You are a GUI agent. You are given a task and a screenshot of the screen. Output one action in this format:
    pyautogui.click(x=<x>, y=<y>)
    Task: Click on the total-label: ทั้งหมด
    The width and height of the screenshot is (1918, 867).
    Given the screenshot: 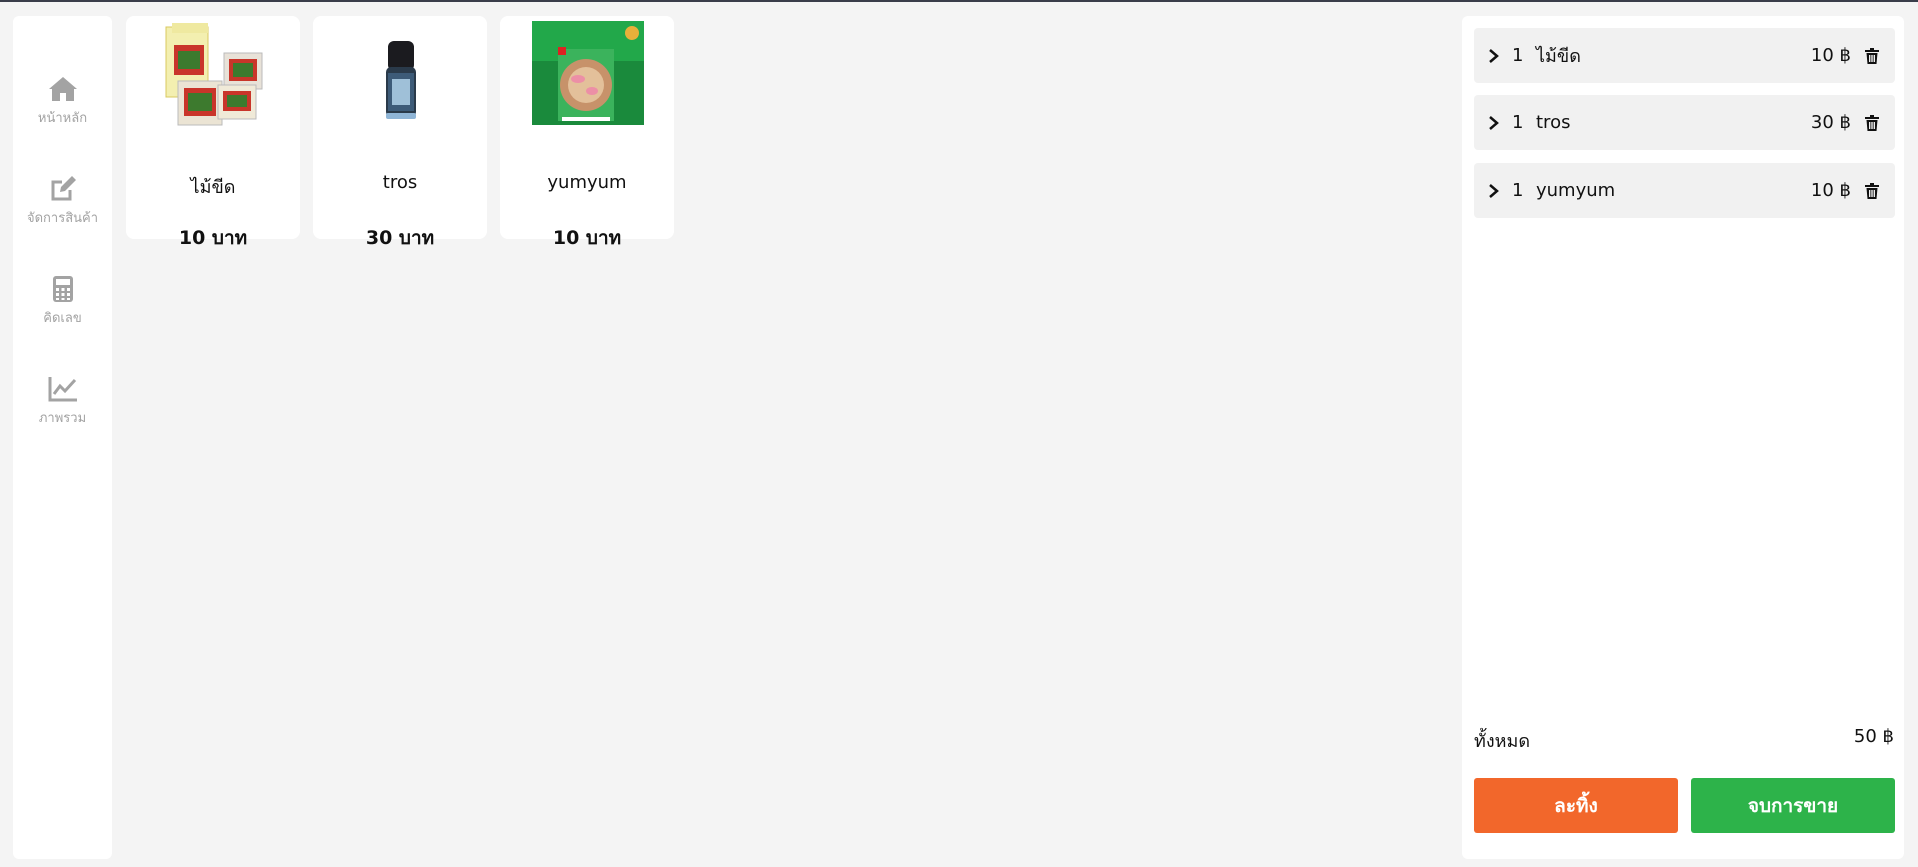 What is the action you would take?
    pyautogui.click(x=1502, y=741)
    